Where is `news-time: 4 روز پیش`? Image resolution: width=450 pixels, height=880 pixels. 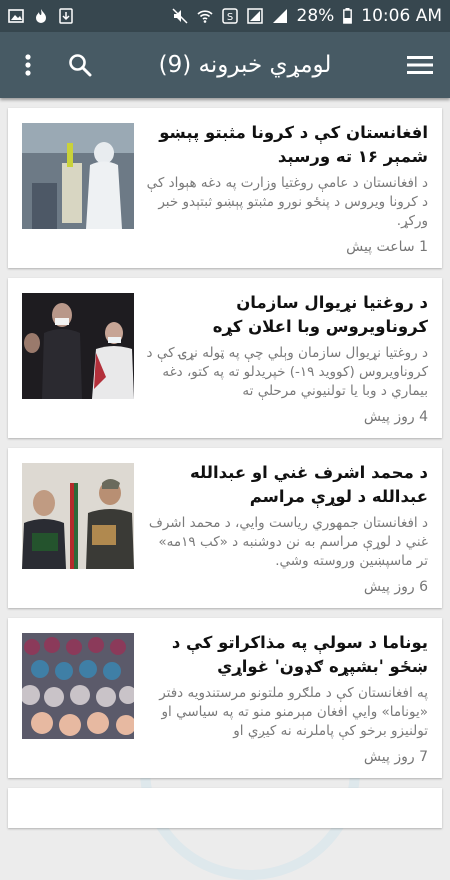 news-time: 4 روز پیش is located at coordinates (395, 417).